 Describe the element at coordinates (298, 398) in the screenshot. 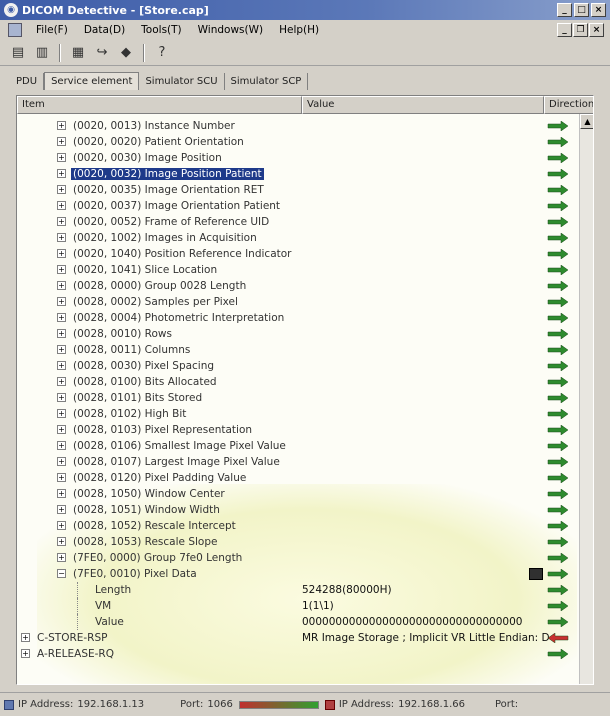

I see `tree-row: + (0028, 0101) Bits Stored` at that location.